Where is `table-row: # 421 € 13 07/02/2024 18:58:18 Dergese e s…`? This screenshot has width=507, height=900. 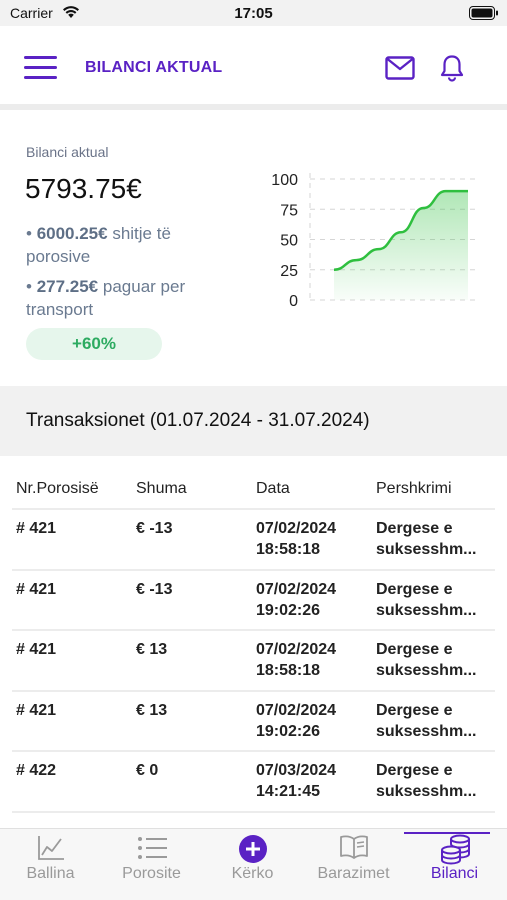 table-row: # 421 € 13 07/02/2024 18:58:18 Dergese e s… is located at coordinates (253, 661).